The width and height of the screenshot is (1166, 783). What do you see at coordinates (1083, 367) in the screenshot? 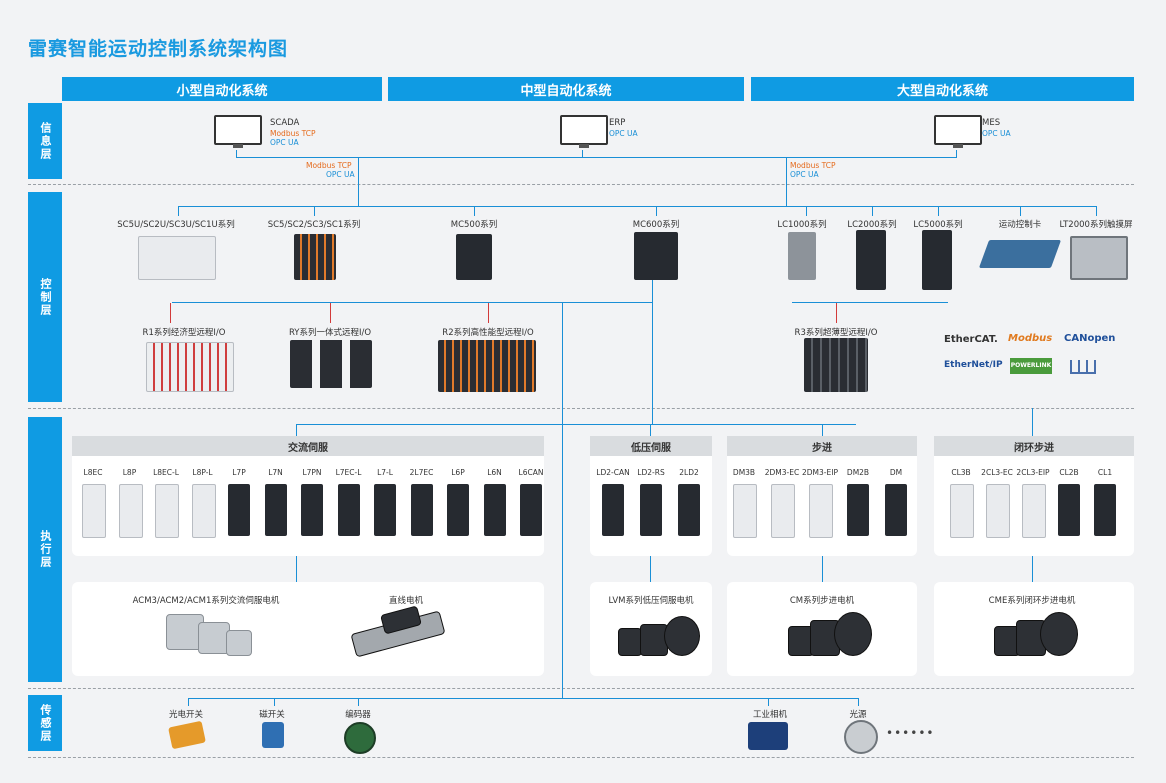
I see `pulse-signal-icon` at bounding box center [1083, 367].